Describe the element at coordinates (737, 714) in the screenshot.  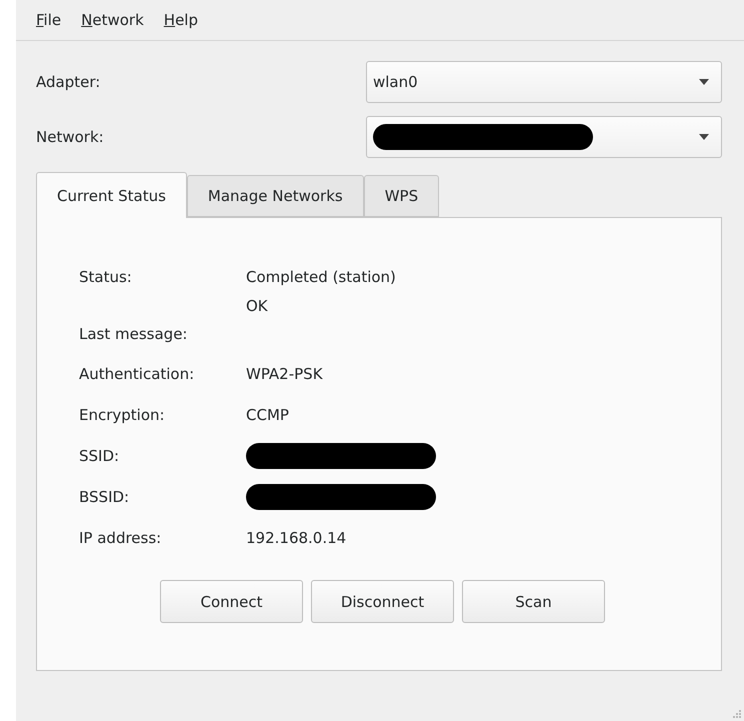
I see `resize-grip-icon` at that location.